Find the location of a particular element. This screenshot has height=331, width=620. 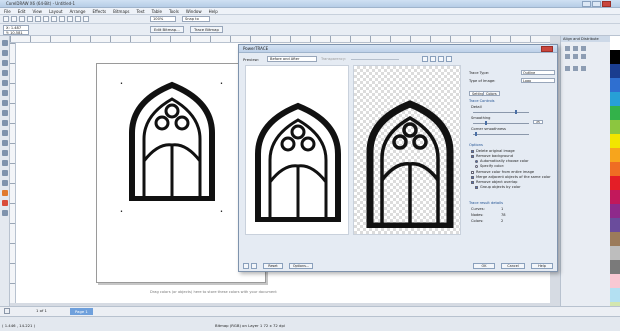

align-middle-icon is located at coordinates (575, 56).